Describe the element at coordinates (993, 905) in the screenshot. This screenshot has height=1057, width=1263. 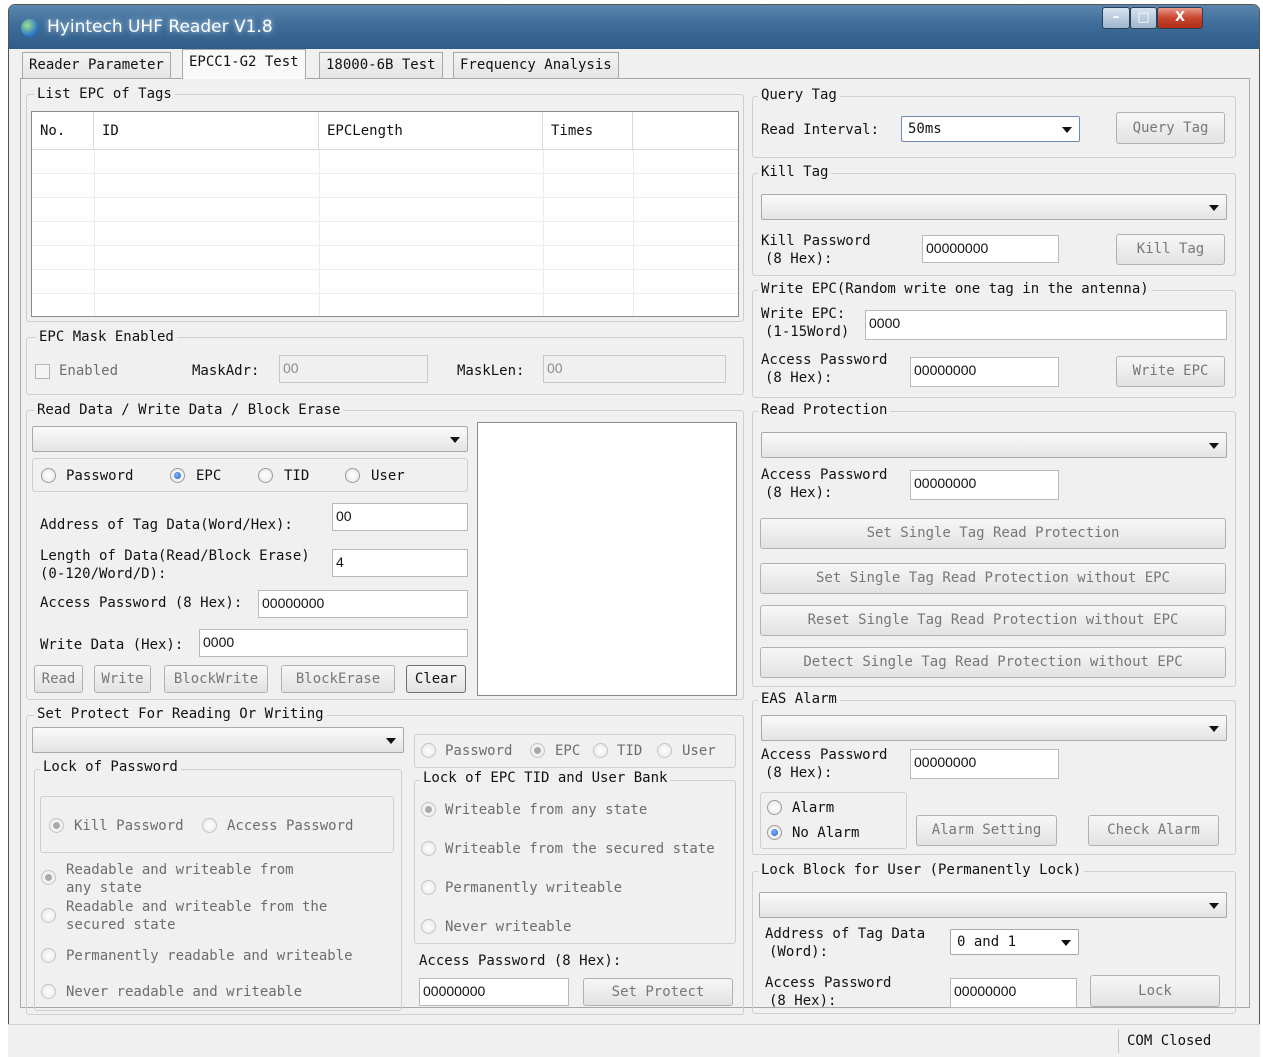
I see `lock-block-select` at that location.